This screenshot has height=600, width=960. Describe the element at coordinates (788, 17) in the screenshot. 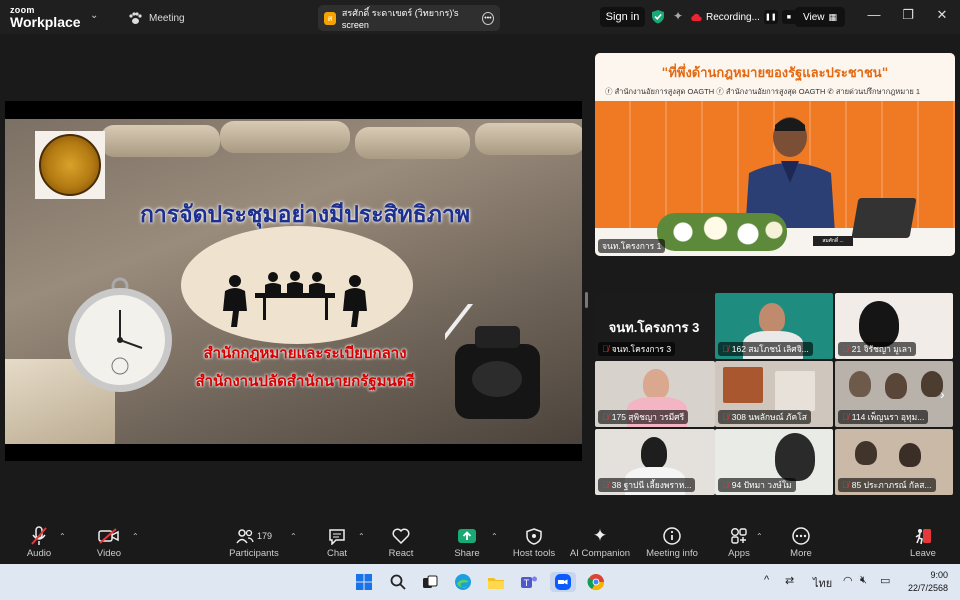

I see `stop-recording-button: ■` at that location.